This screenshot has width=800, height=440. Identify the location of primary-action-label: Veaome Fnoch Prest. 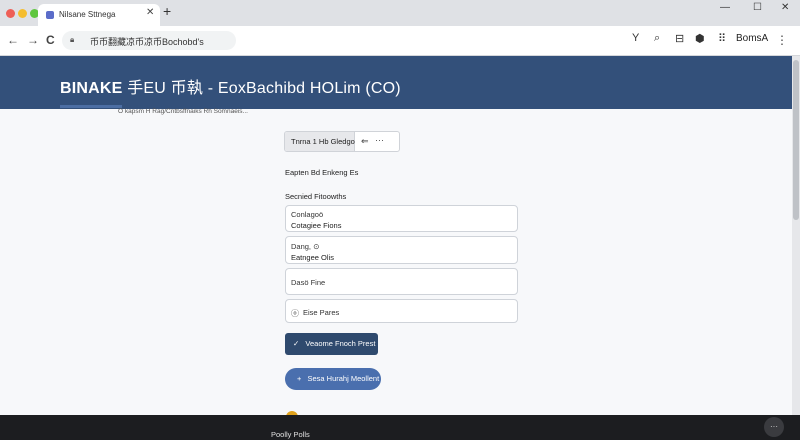
(340, 343).